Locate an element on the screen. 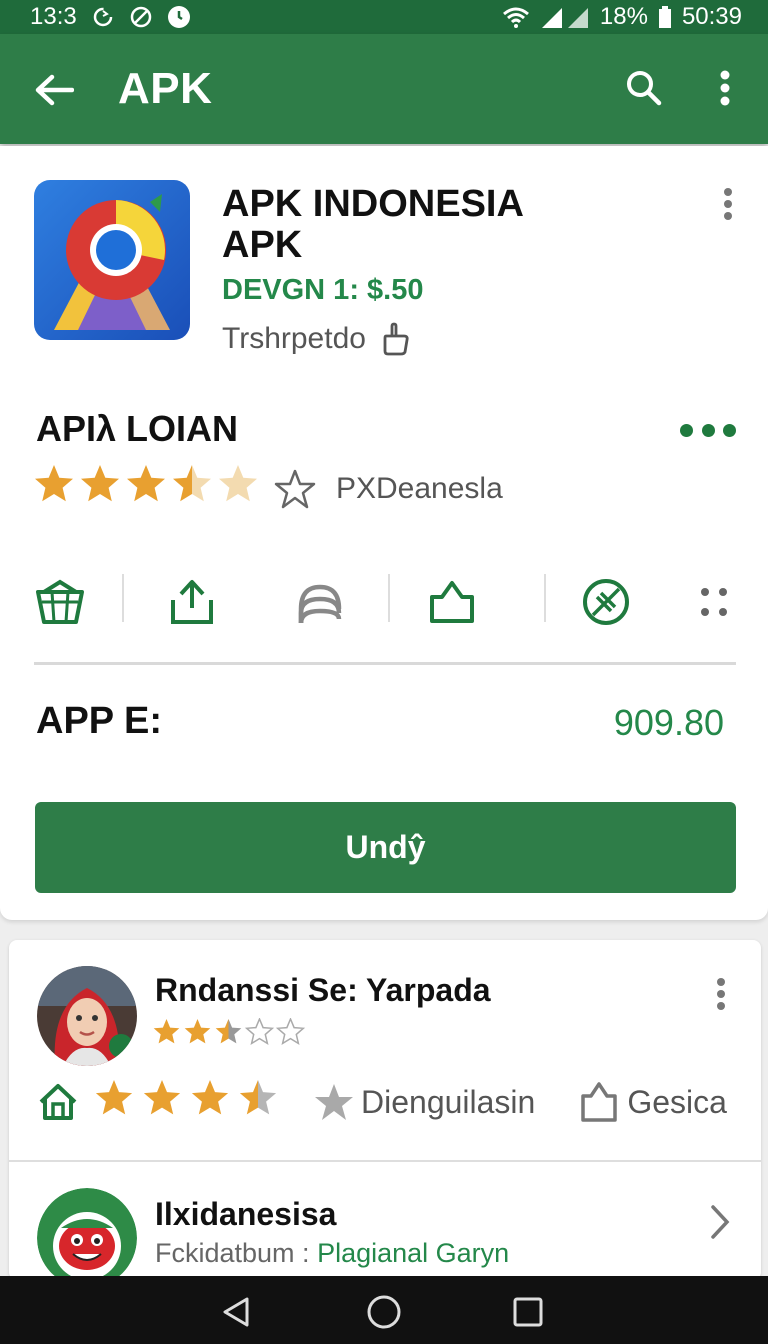 The width and height of the screenshot is (768, 1344). review-label-2: Gesica is located at coordinates (677, 1102).